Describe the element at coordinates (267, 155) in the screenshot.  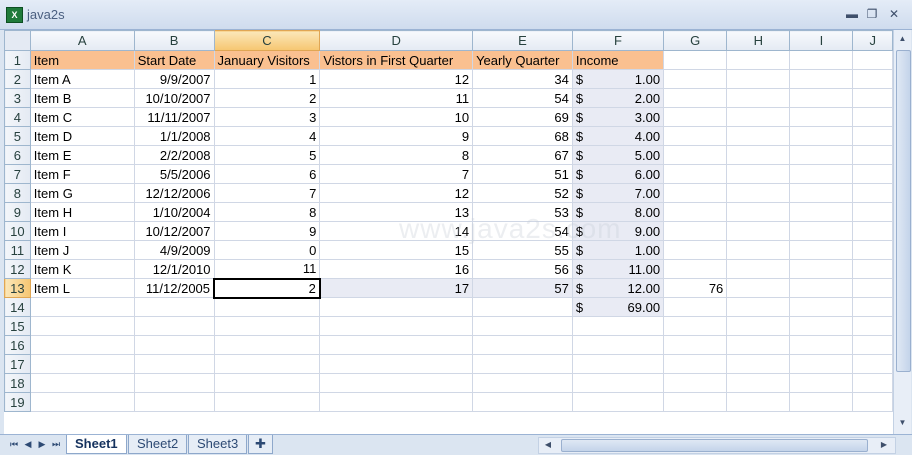
I see `cell-c: 5` at that location.